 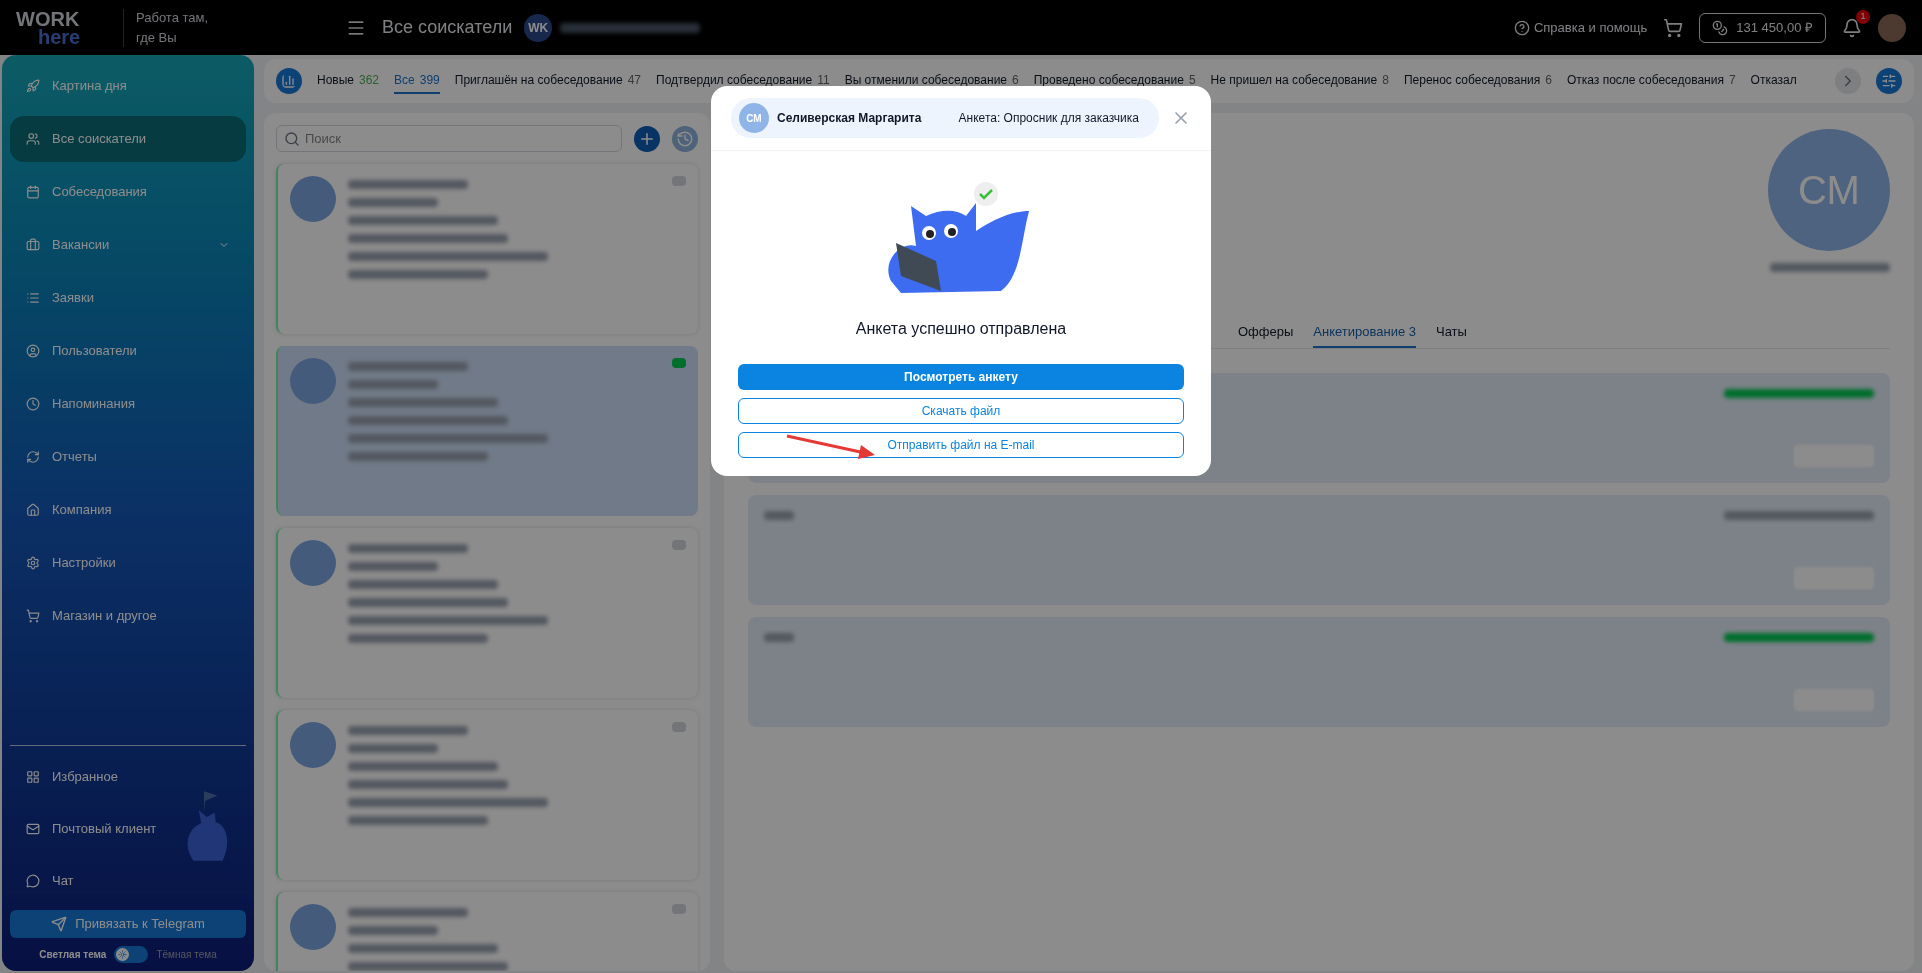 What do you see at coordinates (1829, 190) in the screenshot?
I see `profile-avatar: СМ` at bounding box center [1829, 190].